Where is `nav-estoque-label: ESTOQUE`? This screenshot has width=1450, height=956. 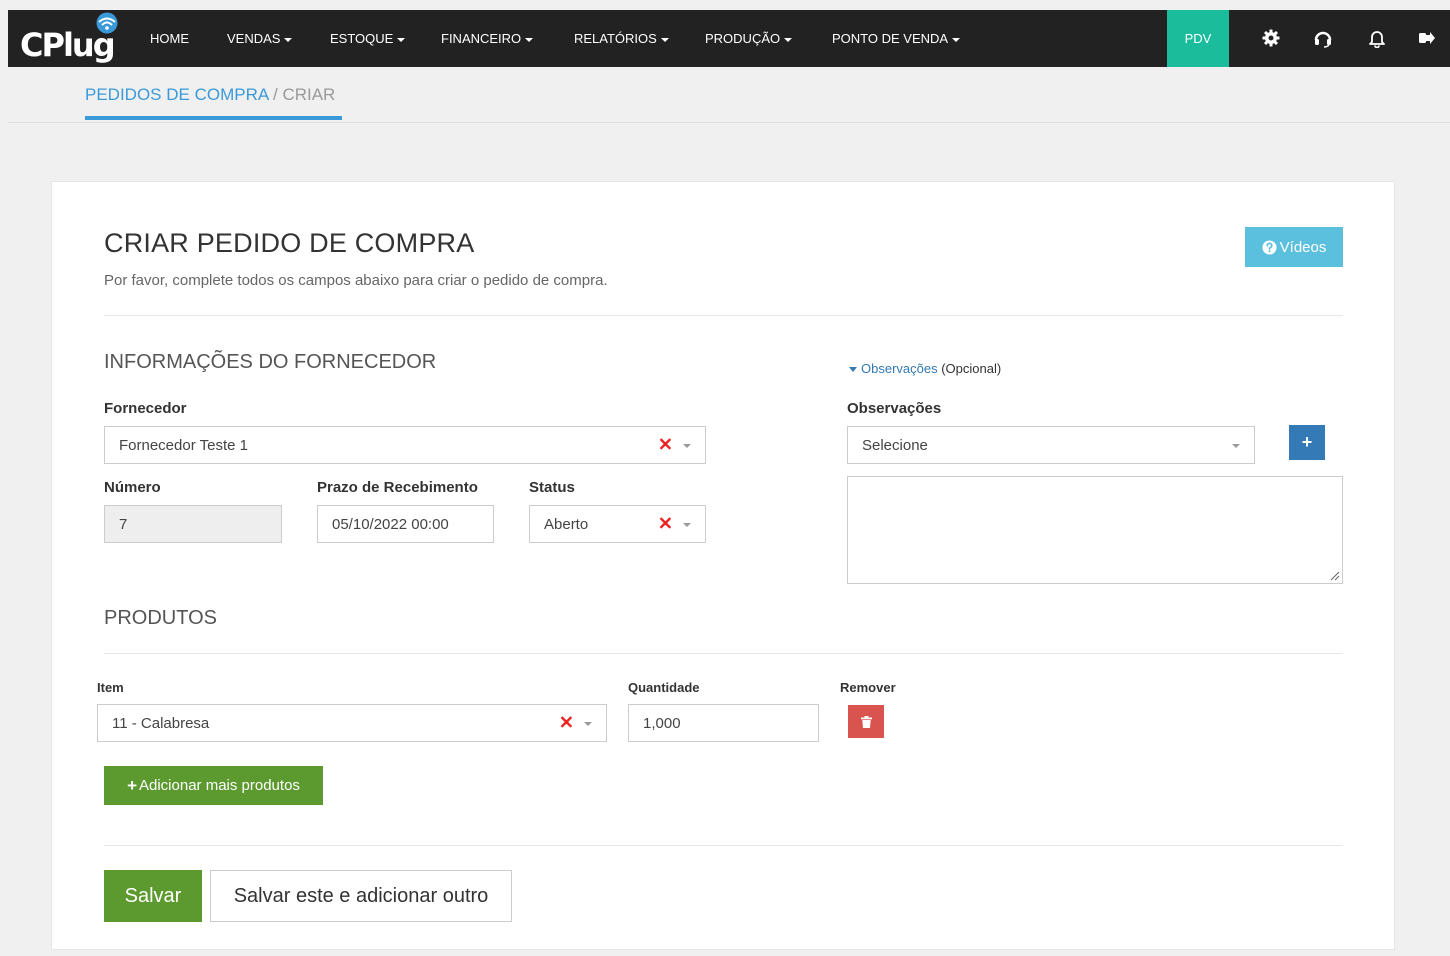
nav-estoque-label: ESTOQUE is located at coordinates (362, 38).